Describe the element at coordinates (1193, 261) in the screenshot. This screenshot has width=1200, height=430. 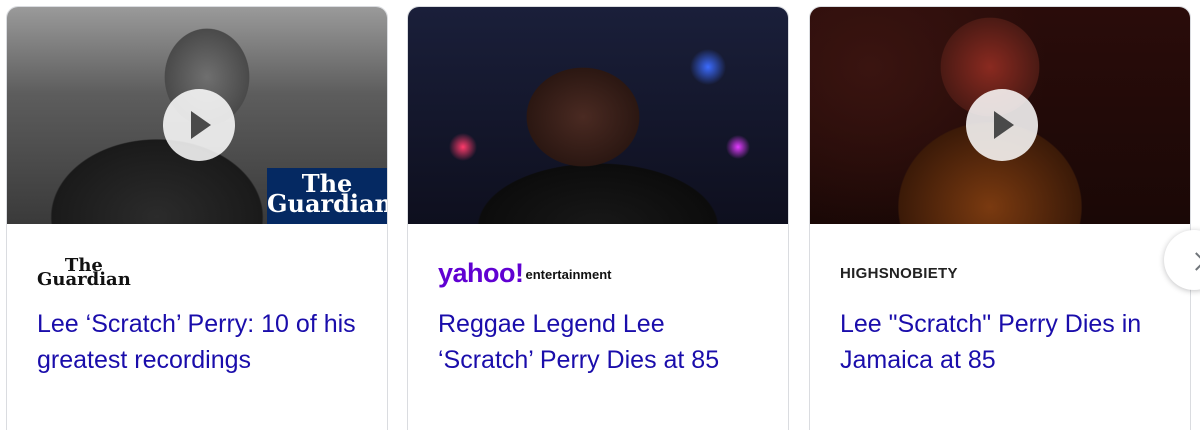
I see `chevron-right-icon` at that location.